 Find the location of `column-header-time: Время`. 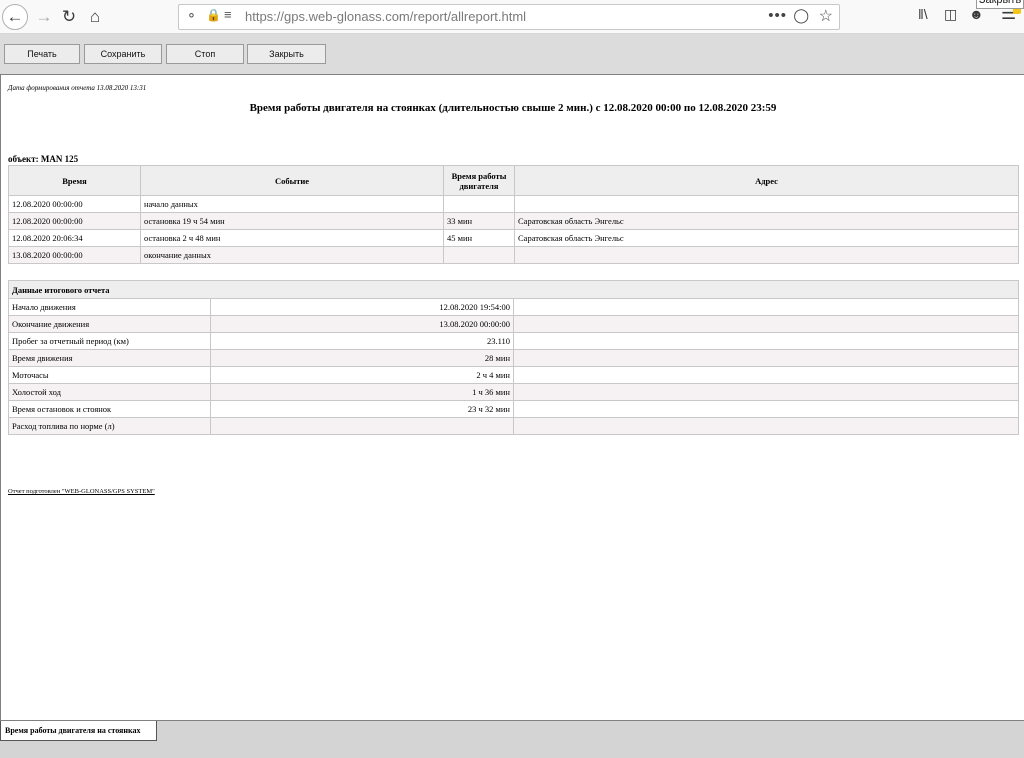

column-header-time: Время is located at coordinates (74, 180).